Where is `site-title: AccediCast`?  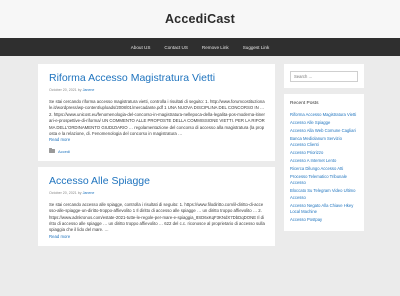 site-title: AccediCast is located at coordinates (200, 19).